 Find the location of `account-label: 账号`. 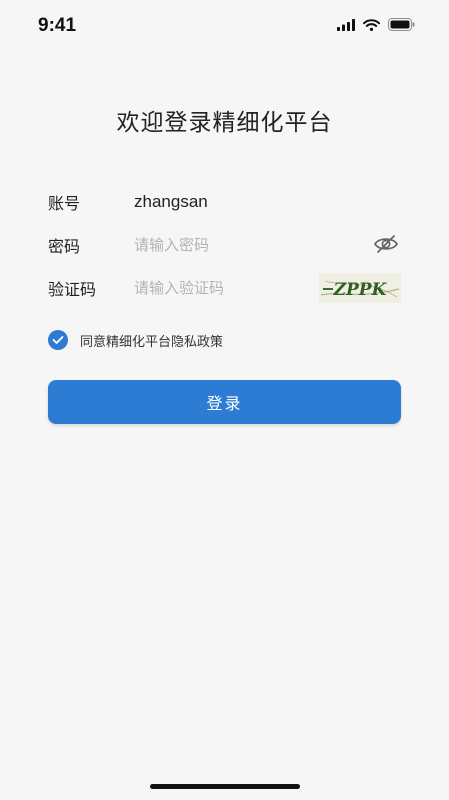

account-label: 账号 is located at coordinates (64, 203).